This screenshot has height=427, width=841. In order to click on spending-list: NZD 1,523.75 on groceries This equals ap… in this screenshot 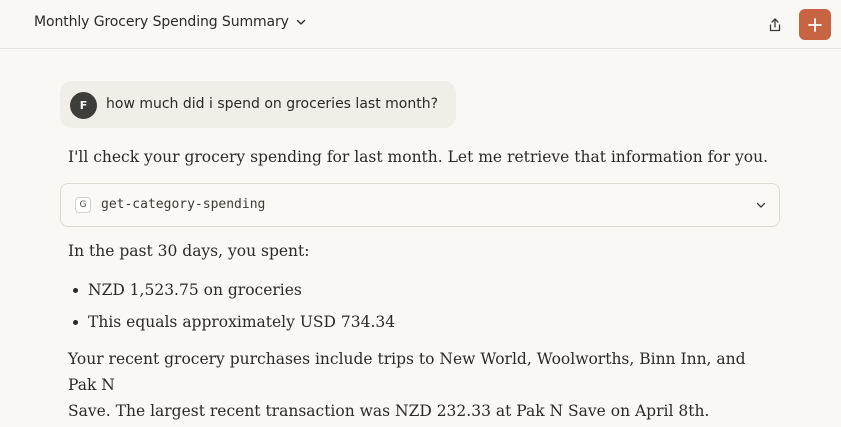, I will do `click(231, 311)`.